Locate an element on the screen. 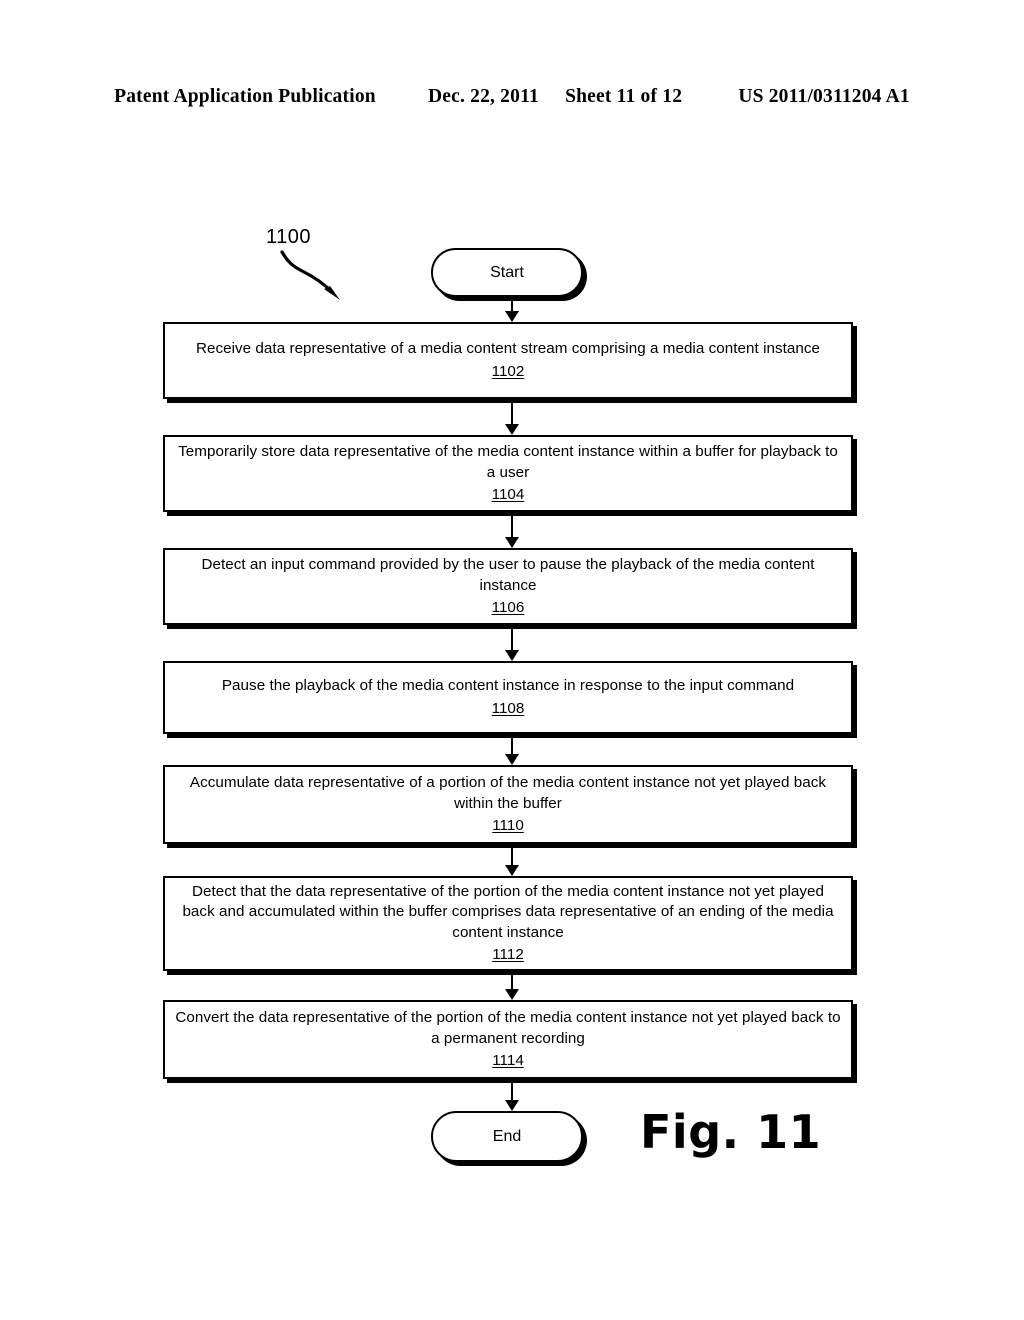 This screenshot has width=1024, height=1320. reference-leader-arrow-icon is located at coordinates (310, 275).